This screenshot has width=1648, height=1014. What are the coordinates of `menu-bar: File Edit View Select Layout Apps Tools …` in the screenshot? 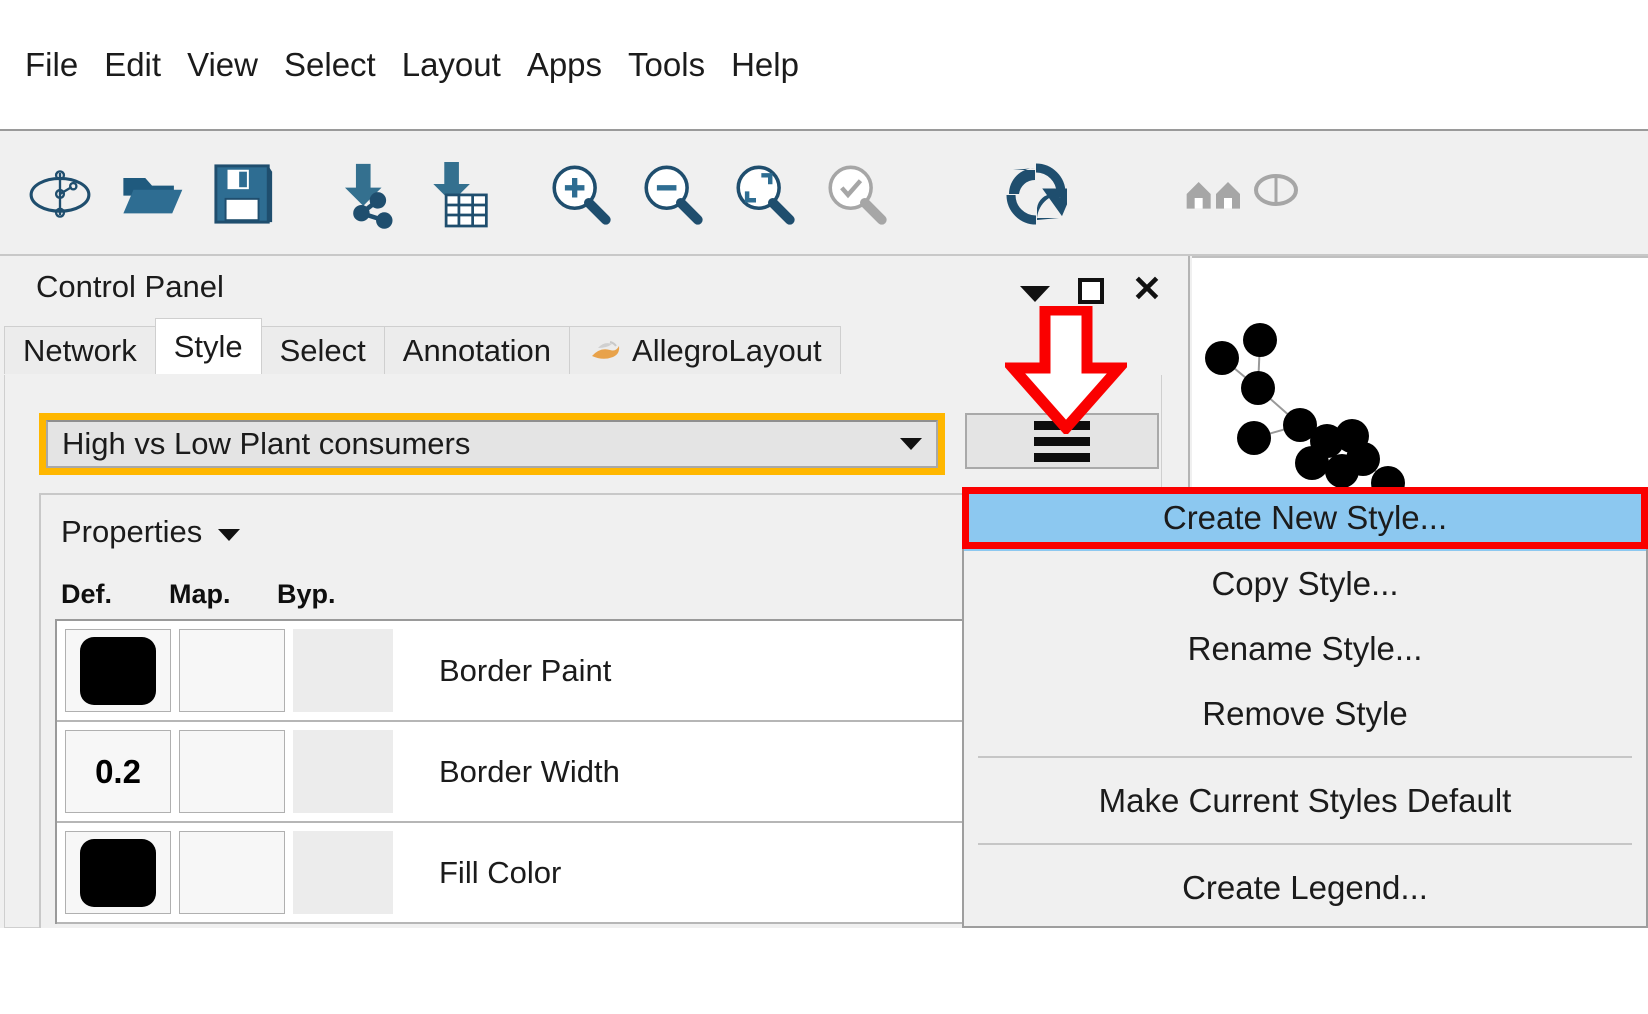 It's located at (824, 65).